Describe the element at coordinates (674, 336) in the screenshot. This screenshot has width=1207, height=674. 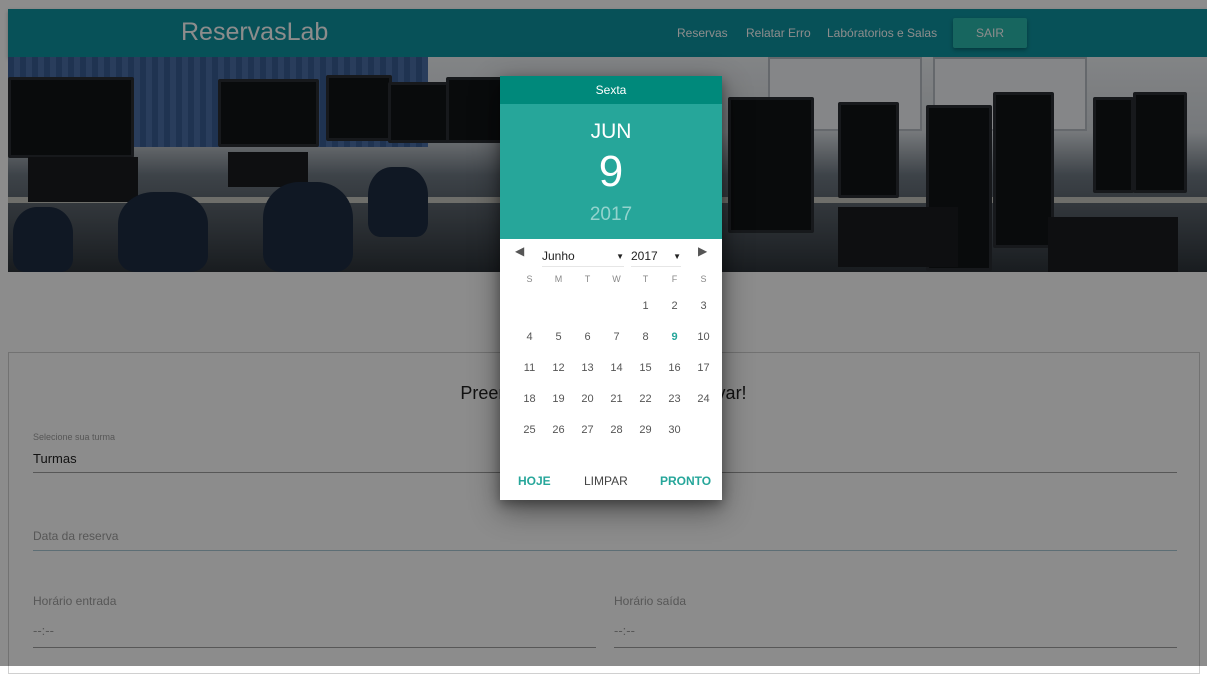
I see `calendar-day-selected: 9` at that location.